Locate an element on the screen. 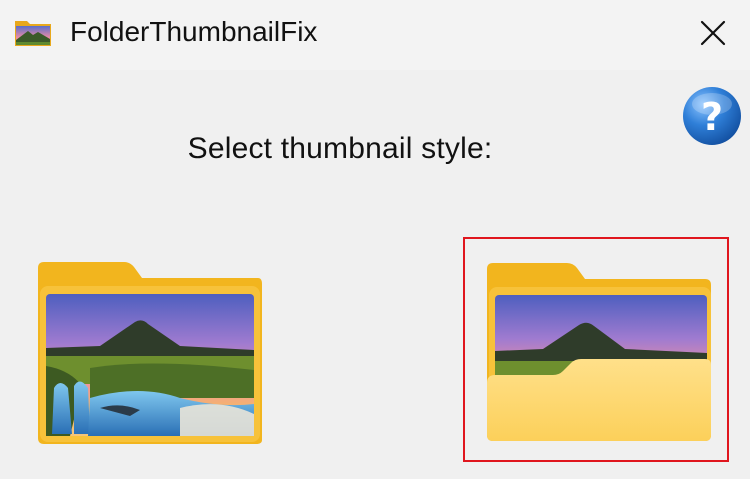 The image size is (750, 479). folder-full-image-icon is located at coordinates (150, 353).